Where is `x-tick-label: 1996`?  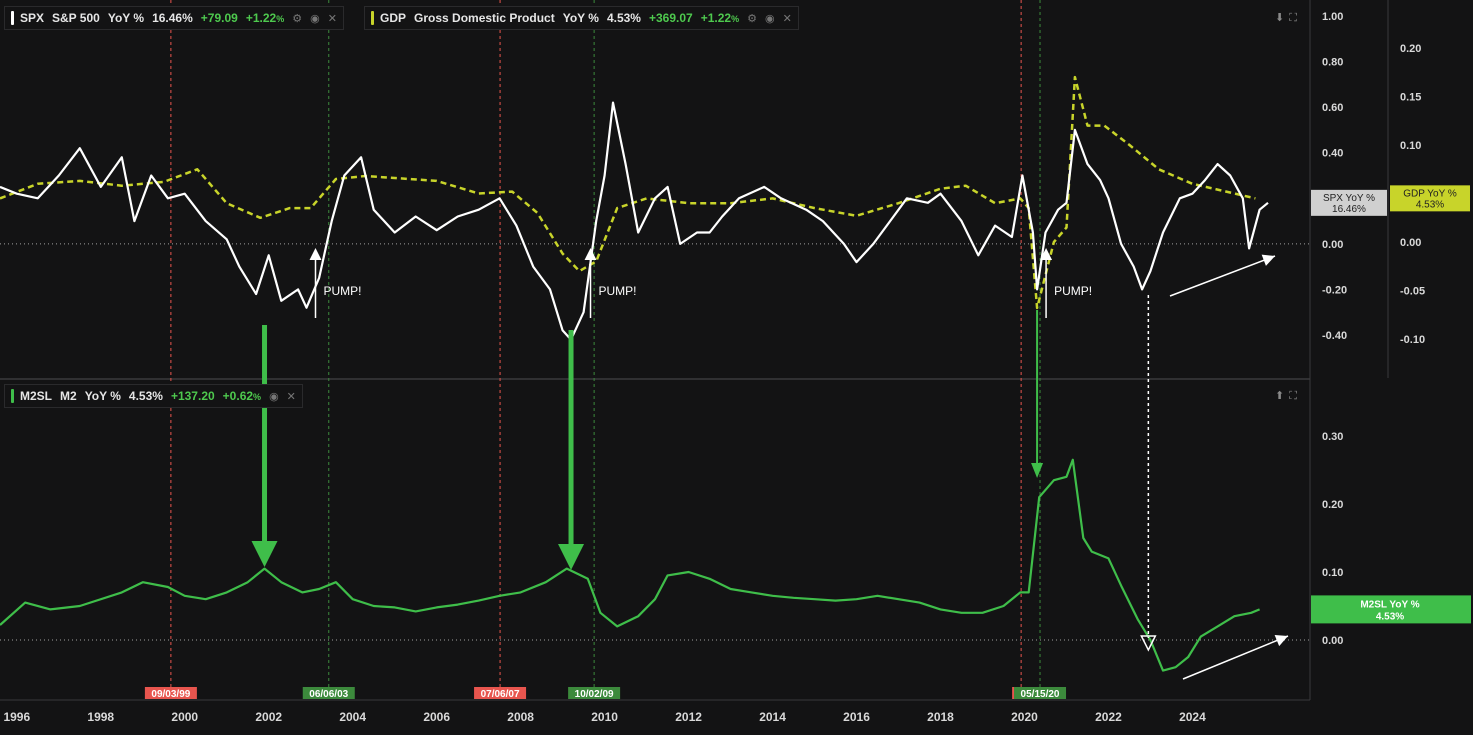
x-tick-label: 1996 is located at coordinates (16, 717).